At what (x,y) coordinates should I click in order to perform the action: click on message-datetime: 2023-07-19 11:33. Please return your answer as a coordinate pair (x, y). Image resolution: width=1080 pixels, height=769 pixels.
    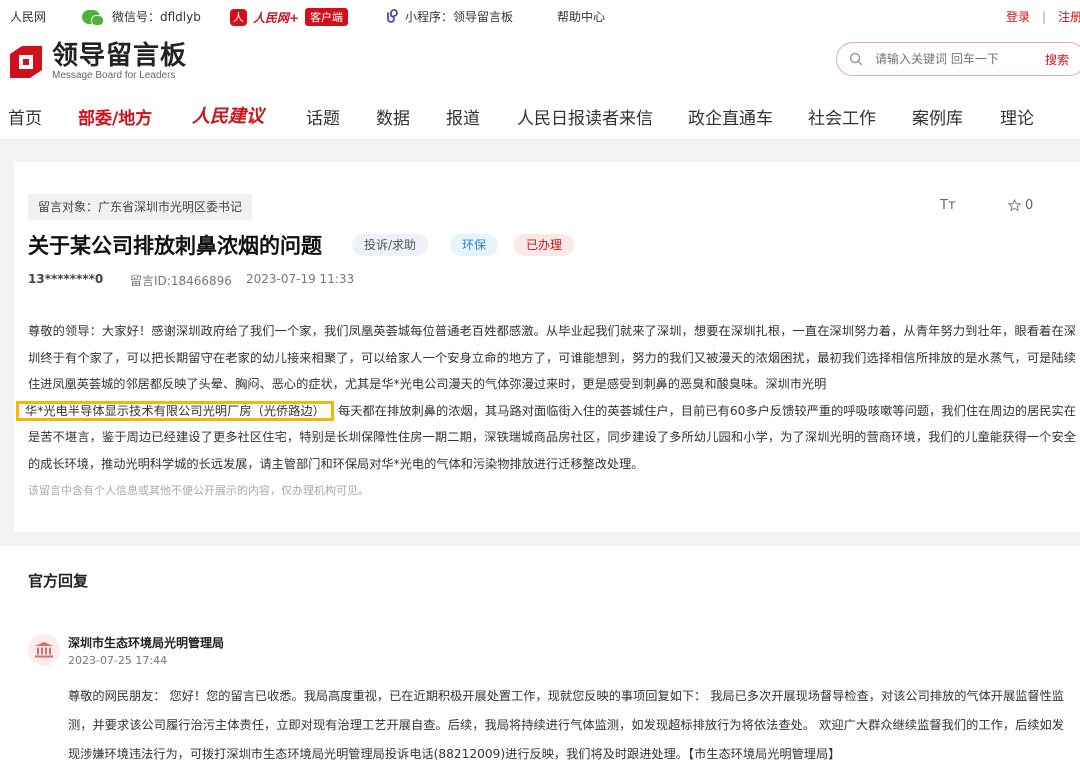
    Looking at the image, I should click on (300, 279).